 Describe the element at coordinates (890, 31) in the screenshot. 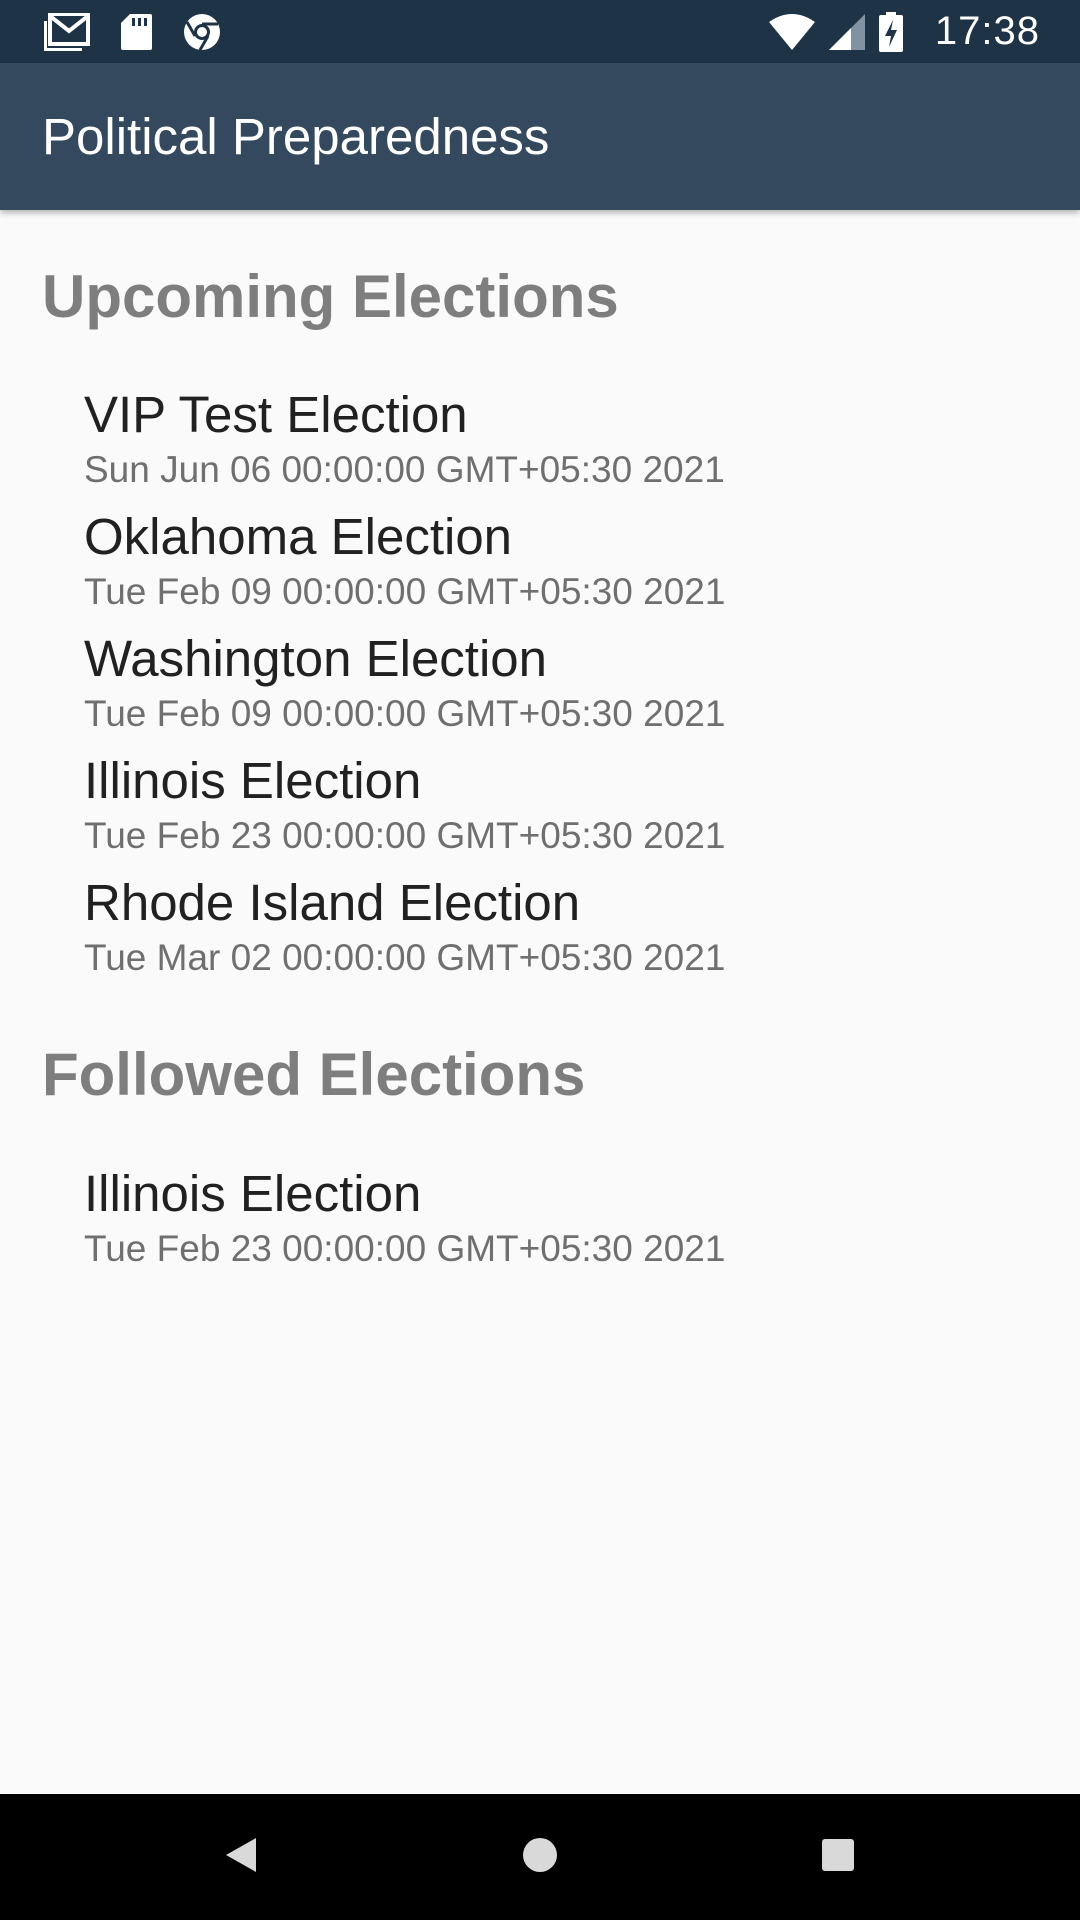

I see `battery-charging-icon` at that location.